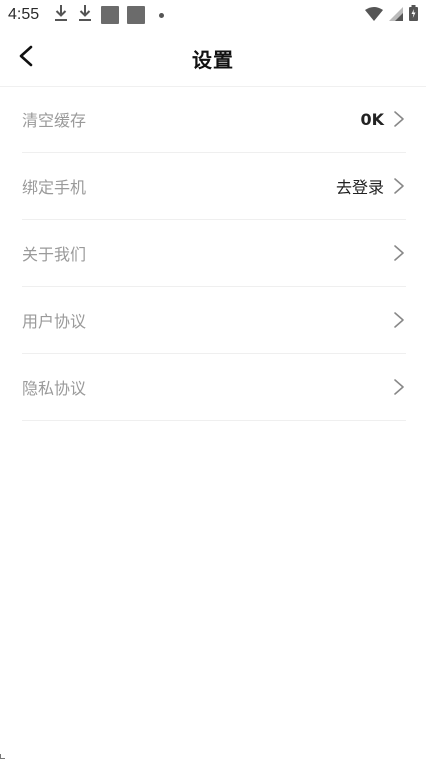 This screenshot has height=759, width=426. What do you see at coordinates (24, 14) in the screenshot?
I see `status-time: 4:55` at bounding box center [24, 14].